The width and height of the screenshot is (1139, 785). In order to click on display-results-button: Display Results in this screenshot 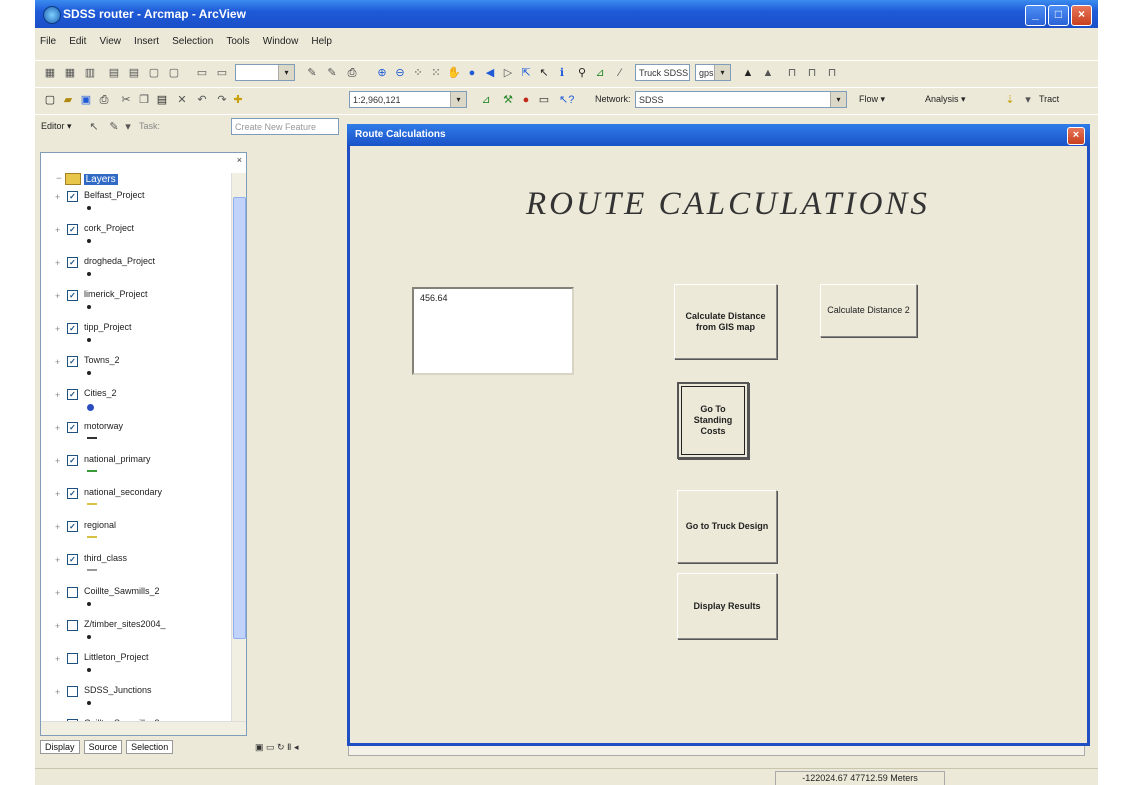, I will do `click(727, 606)`.